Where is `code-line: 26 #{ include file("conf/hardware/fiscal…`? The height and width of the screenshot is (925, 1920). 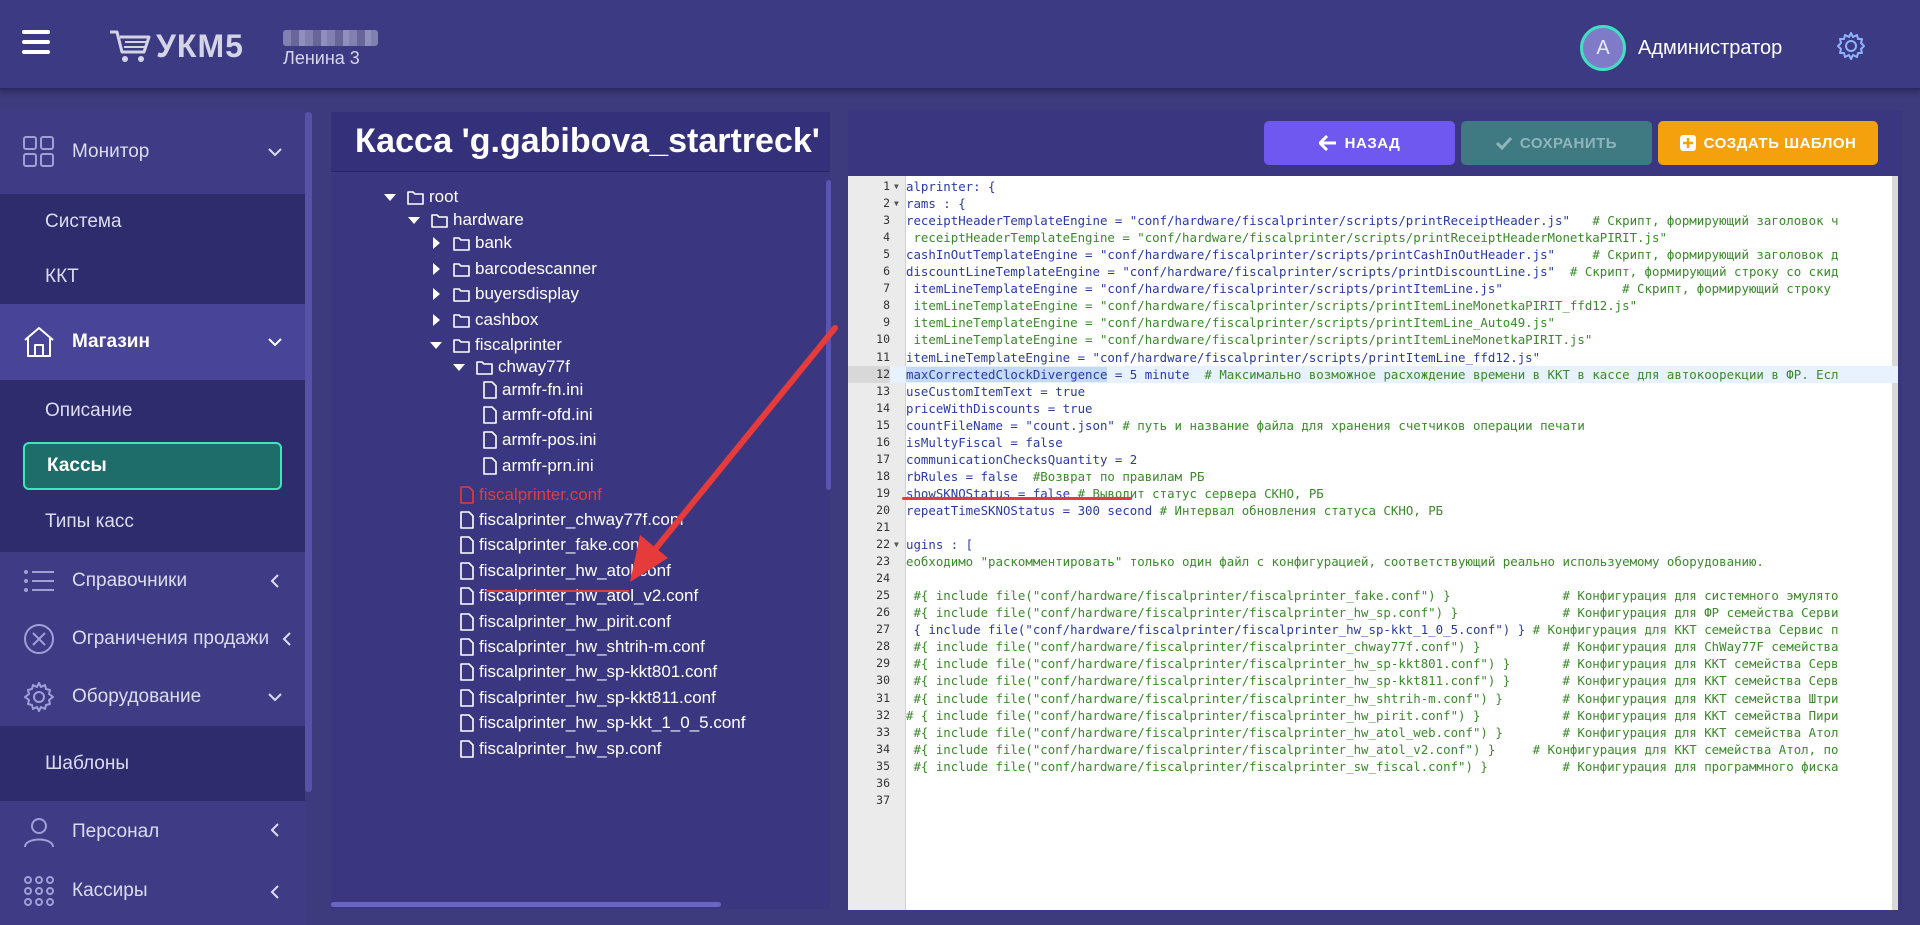 code-line: 26 #{ include file("conf/hardware/fiscal… is located at coordinates (1373, 612).